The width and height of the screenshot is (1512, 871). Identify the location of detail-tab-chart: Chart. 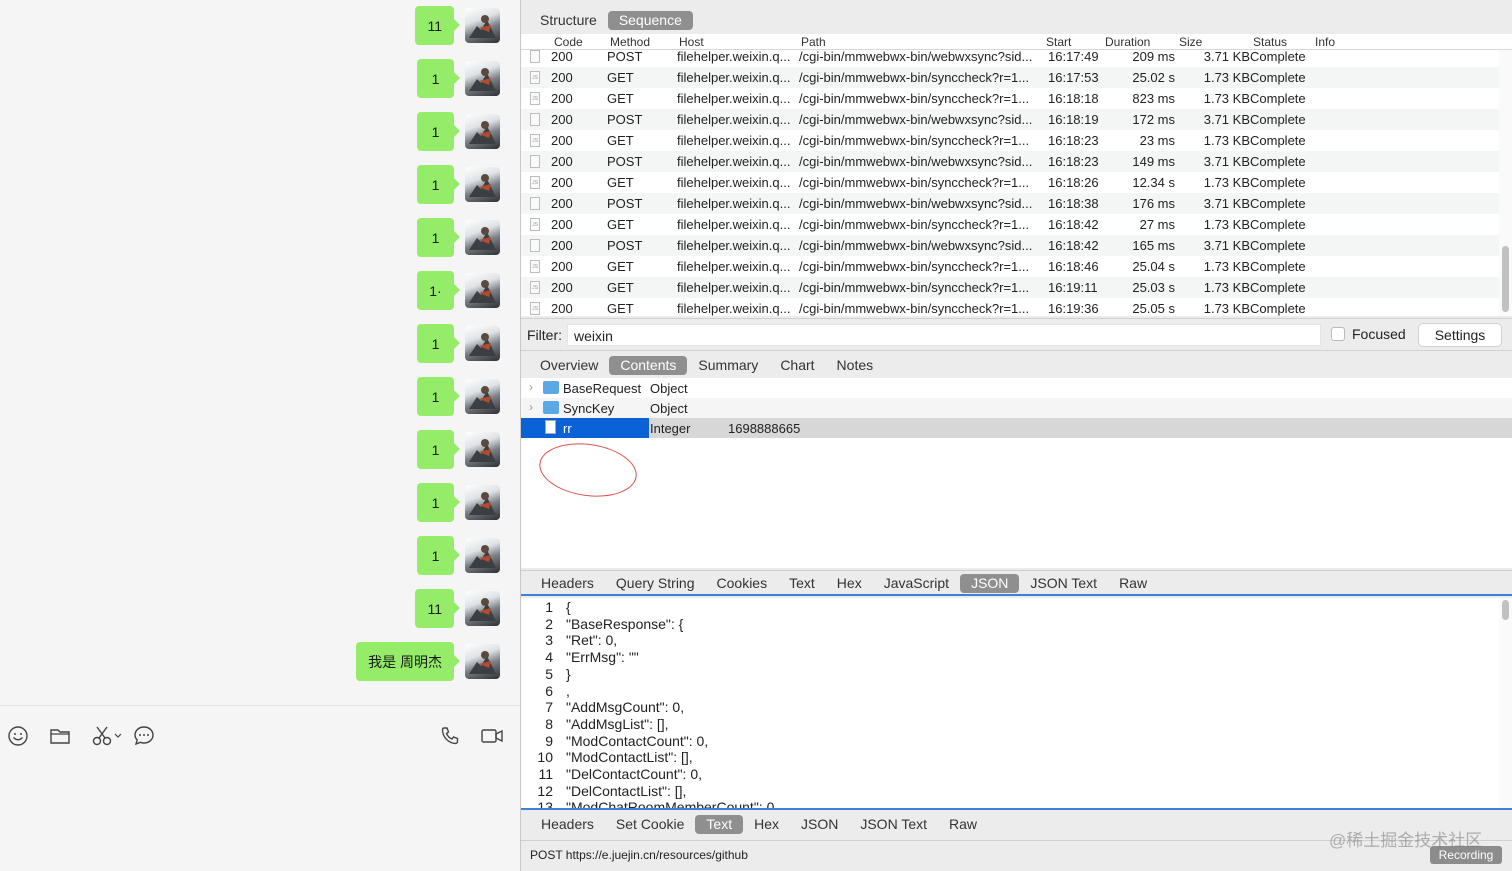
(797, 365).